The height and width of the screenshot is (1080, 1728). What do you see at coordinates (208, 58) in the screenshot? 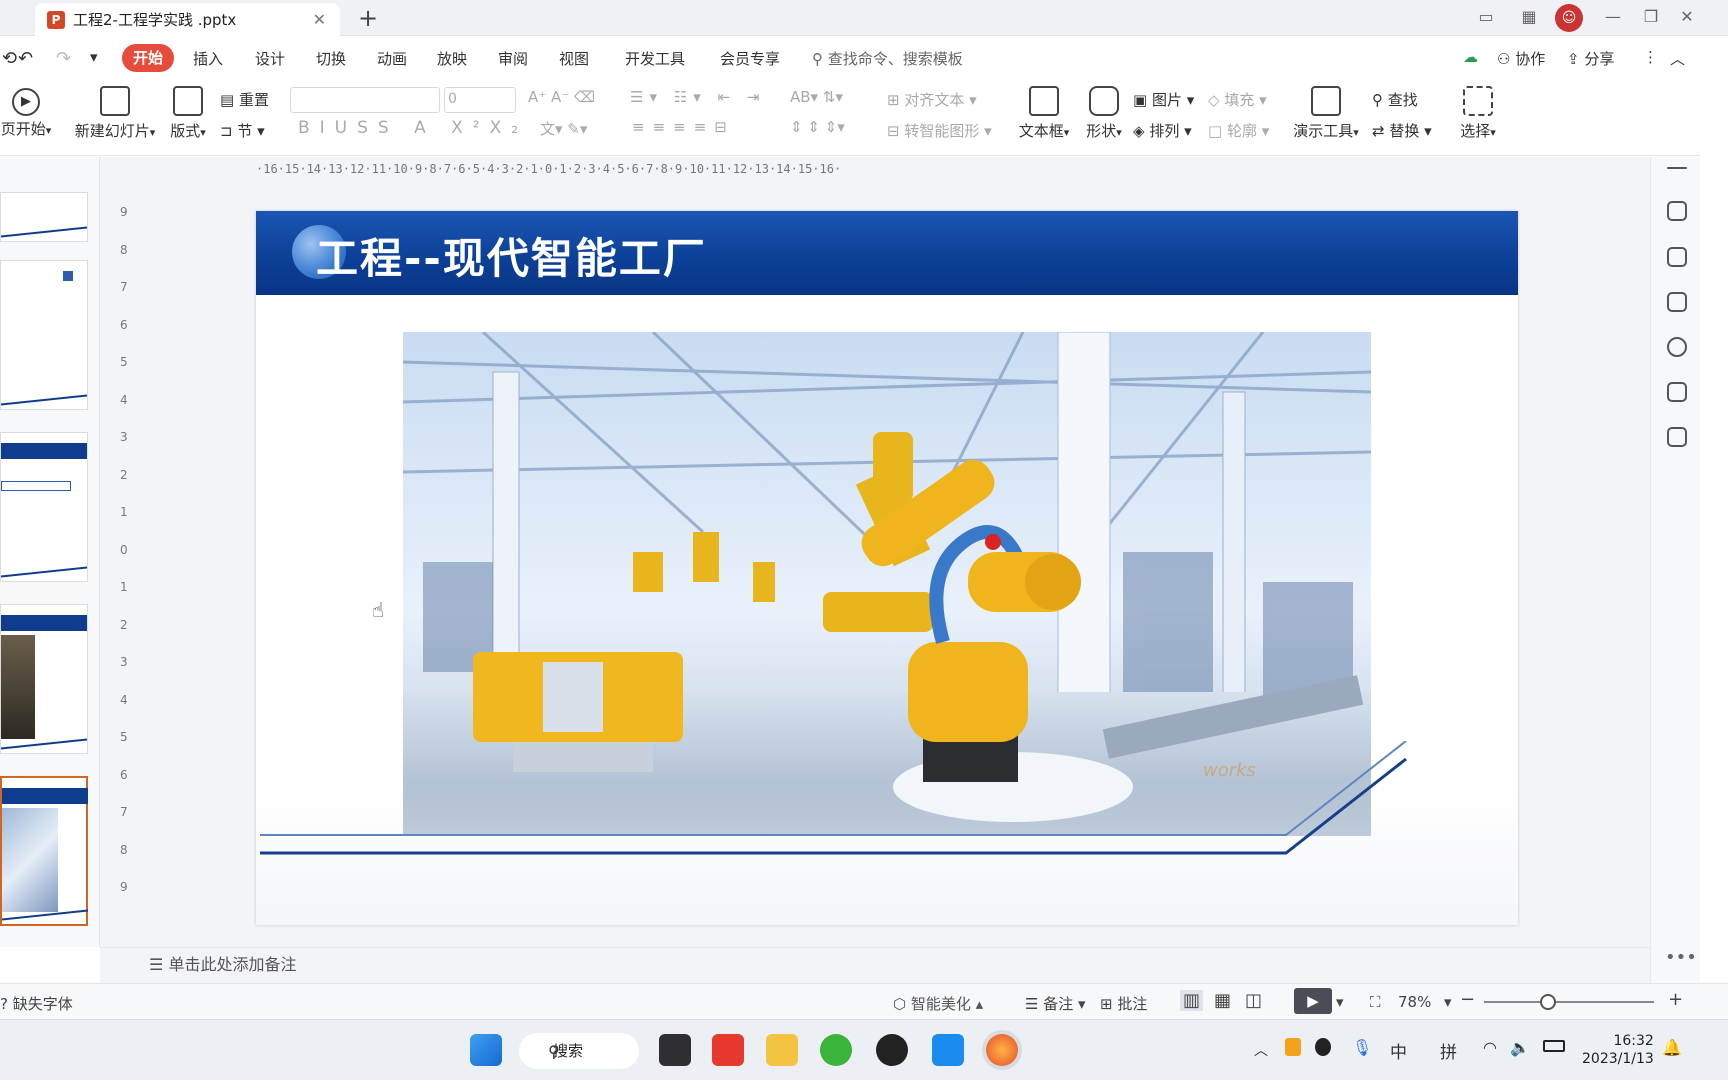
I see `menu-tab-insert: 插入` at bounding box center [208, 58].